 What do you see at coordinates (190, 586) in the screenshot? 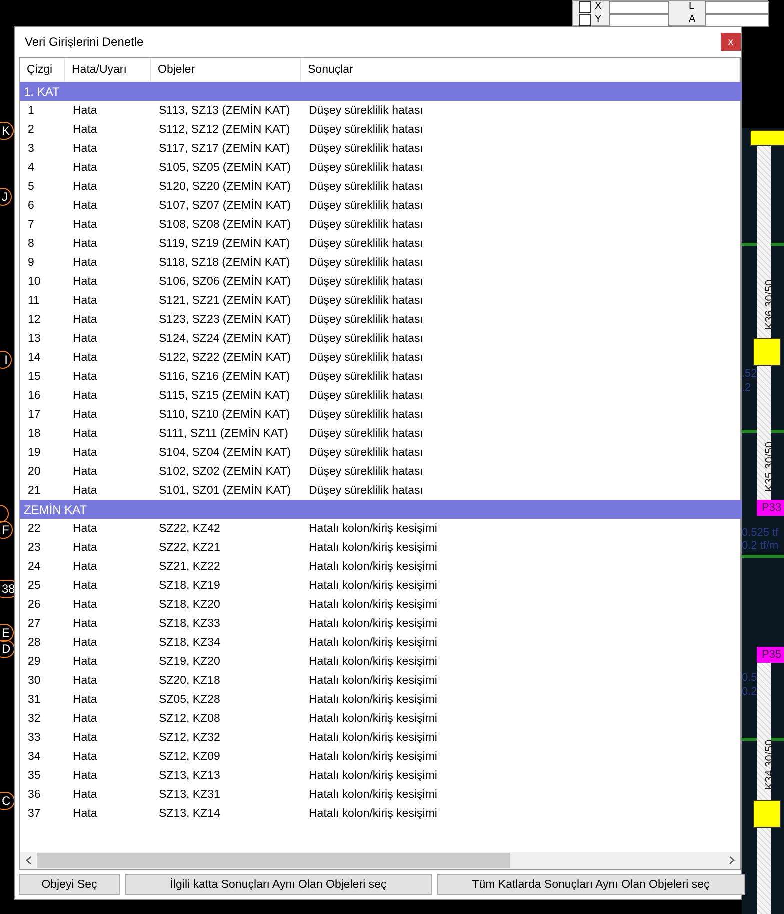
I see `table-cell-text: SZ18, KZ19` at bounding box center [190, 586].